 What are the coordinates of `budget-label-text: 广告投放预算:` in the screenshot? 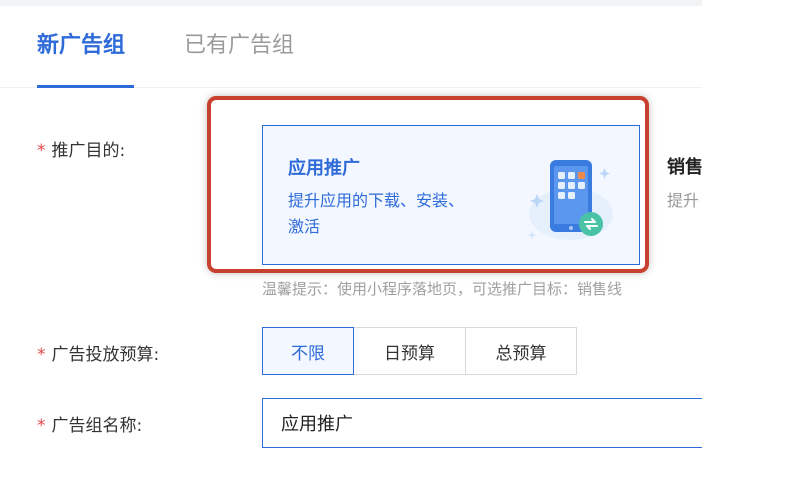 It's located at (105, 355).